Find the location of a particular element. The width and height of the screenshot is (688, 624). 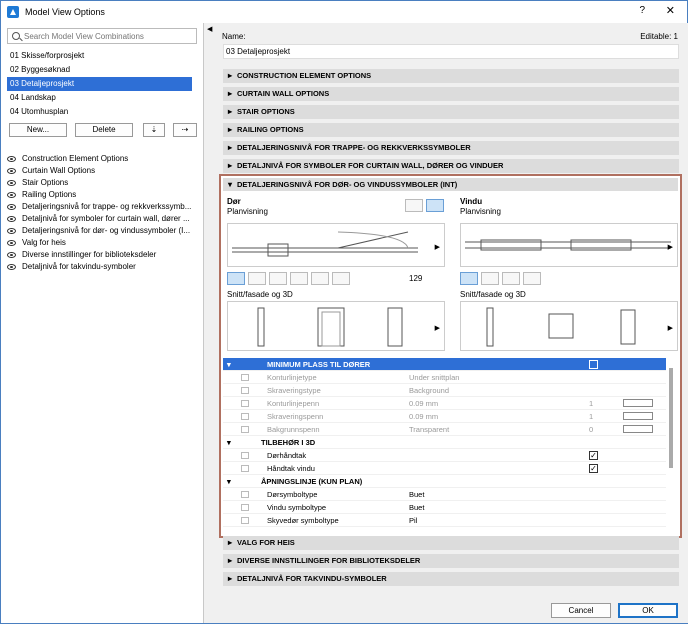

door-wall-icon is located at coordinates (278, 278).